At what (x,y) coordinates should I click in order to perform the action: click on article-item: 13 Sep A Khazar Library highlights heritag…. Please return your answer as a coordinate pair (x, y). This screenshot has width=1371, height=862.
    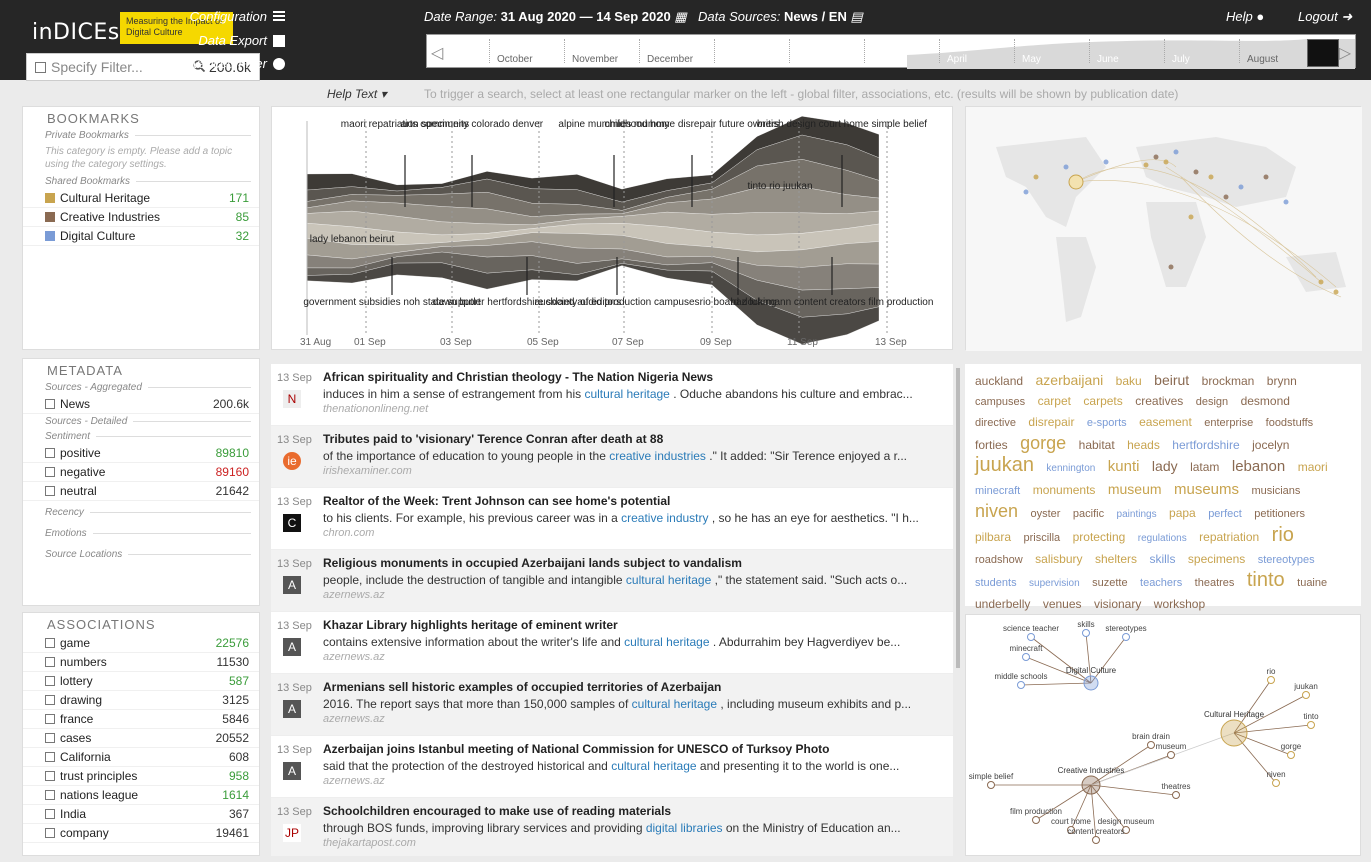
    Looking at the image, I should click on (612, 643).